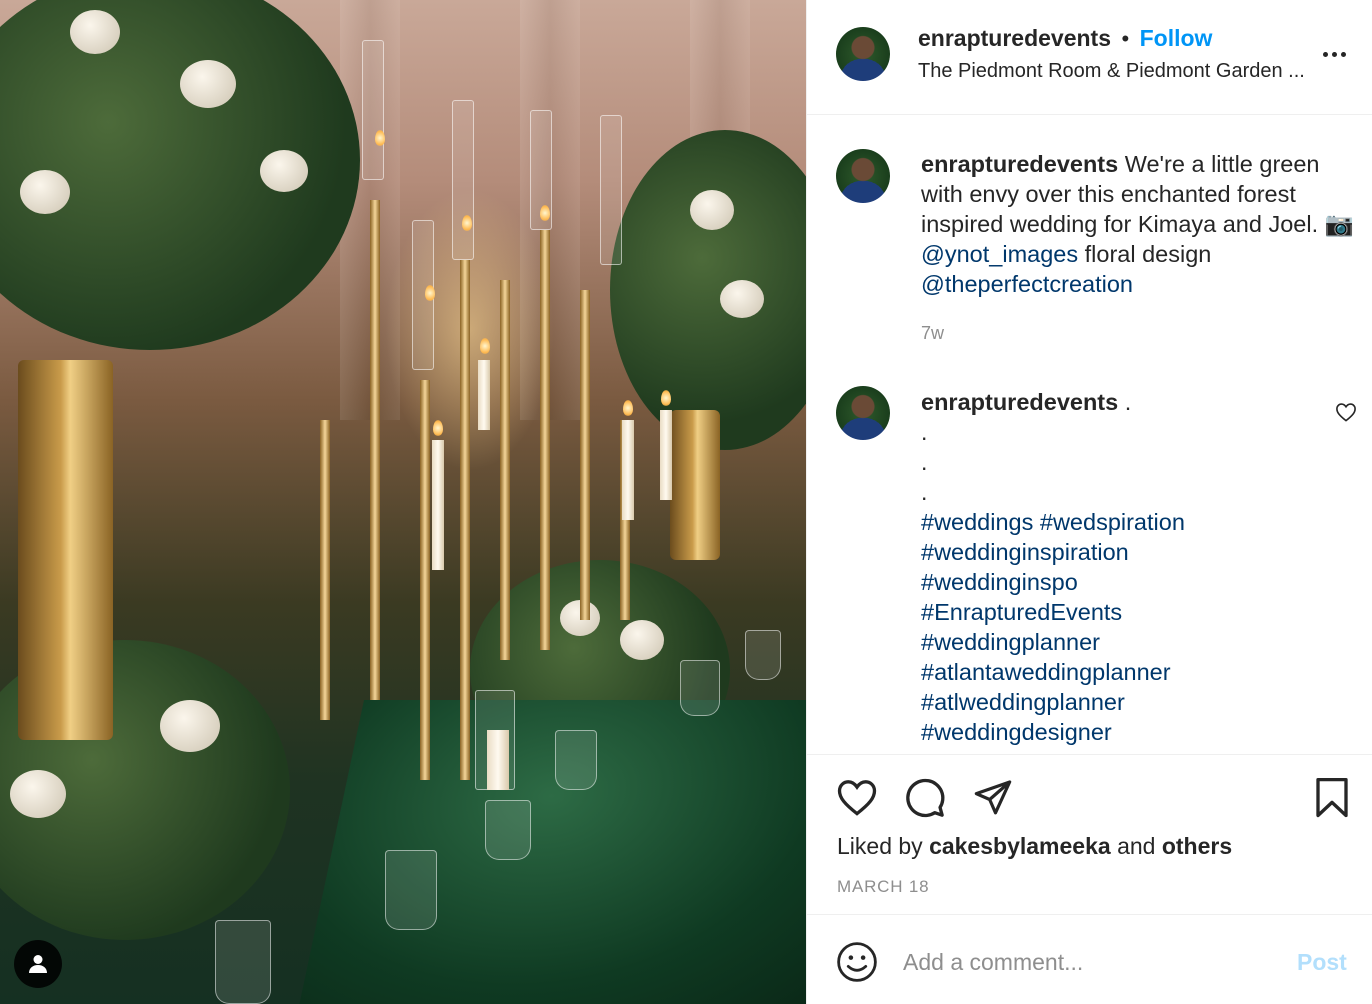 This screenshot has width=1372, height=1004. I want to click on hashtag-link: #weddinginspo, so click(1121, 582).